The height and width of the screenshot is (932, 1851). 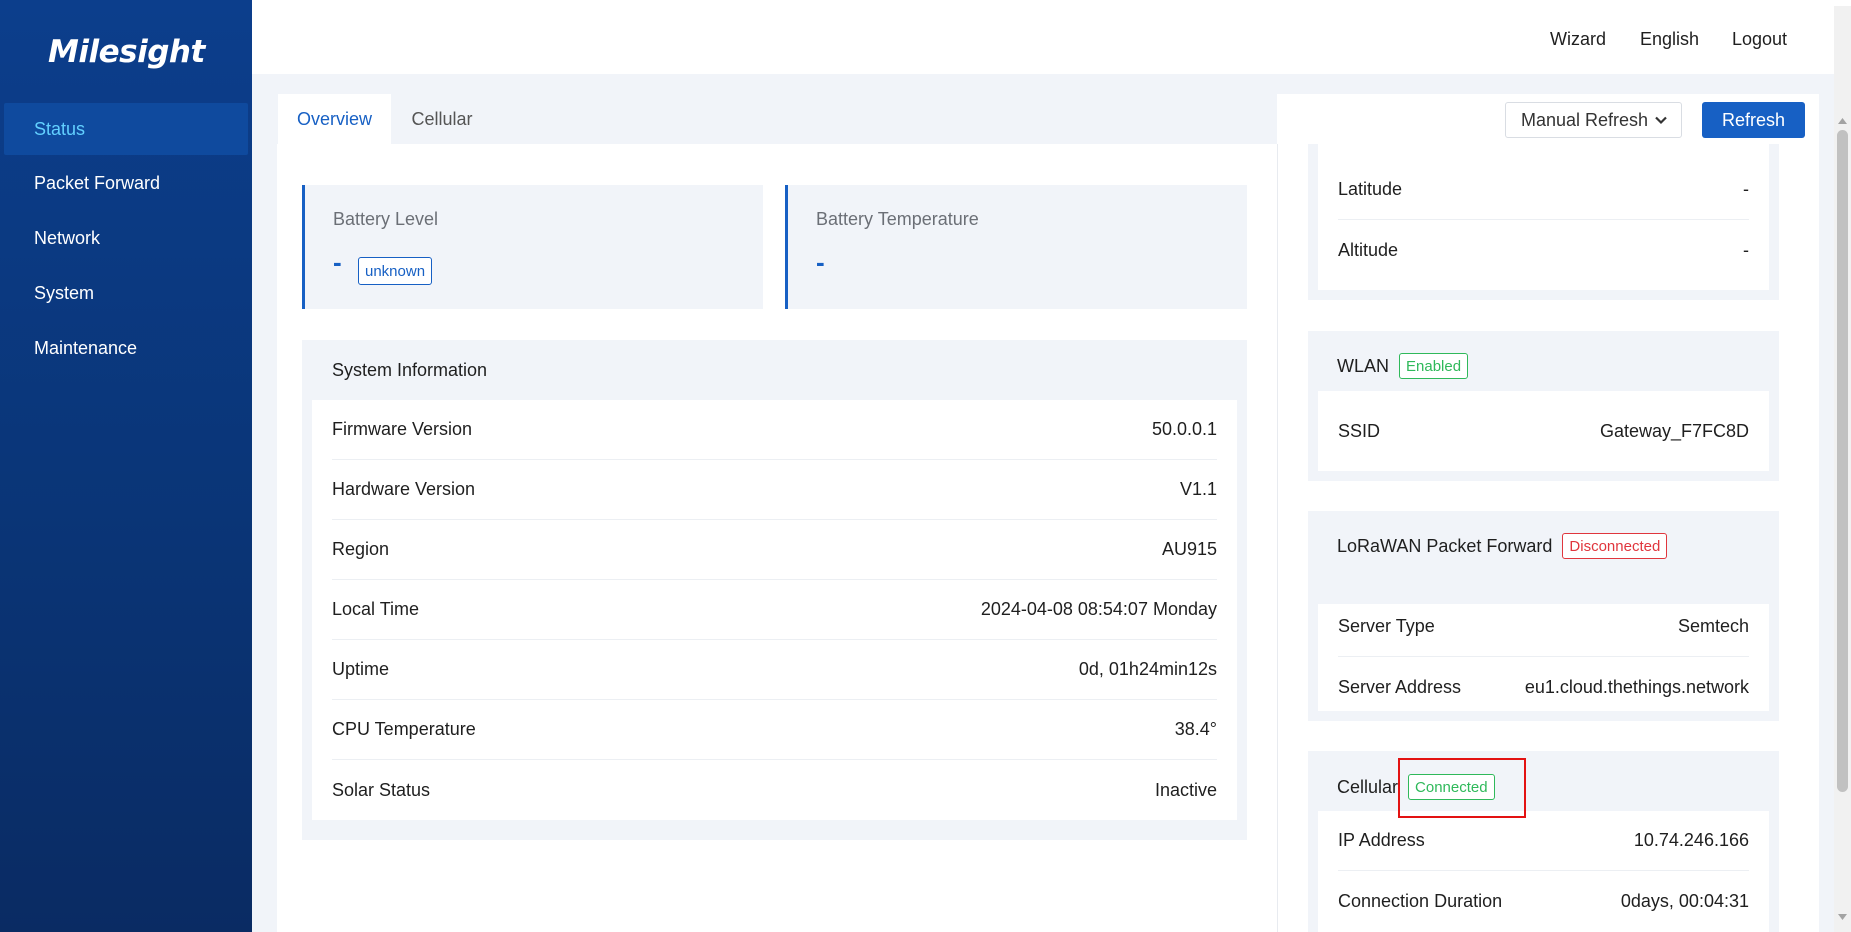 I want to click on row-label: SSID, so click(x=1359, y=430).